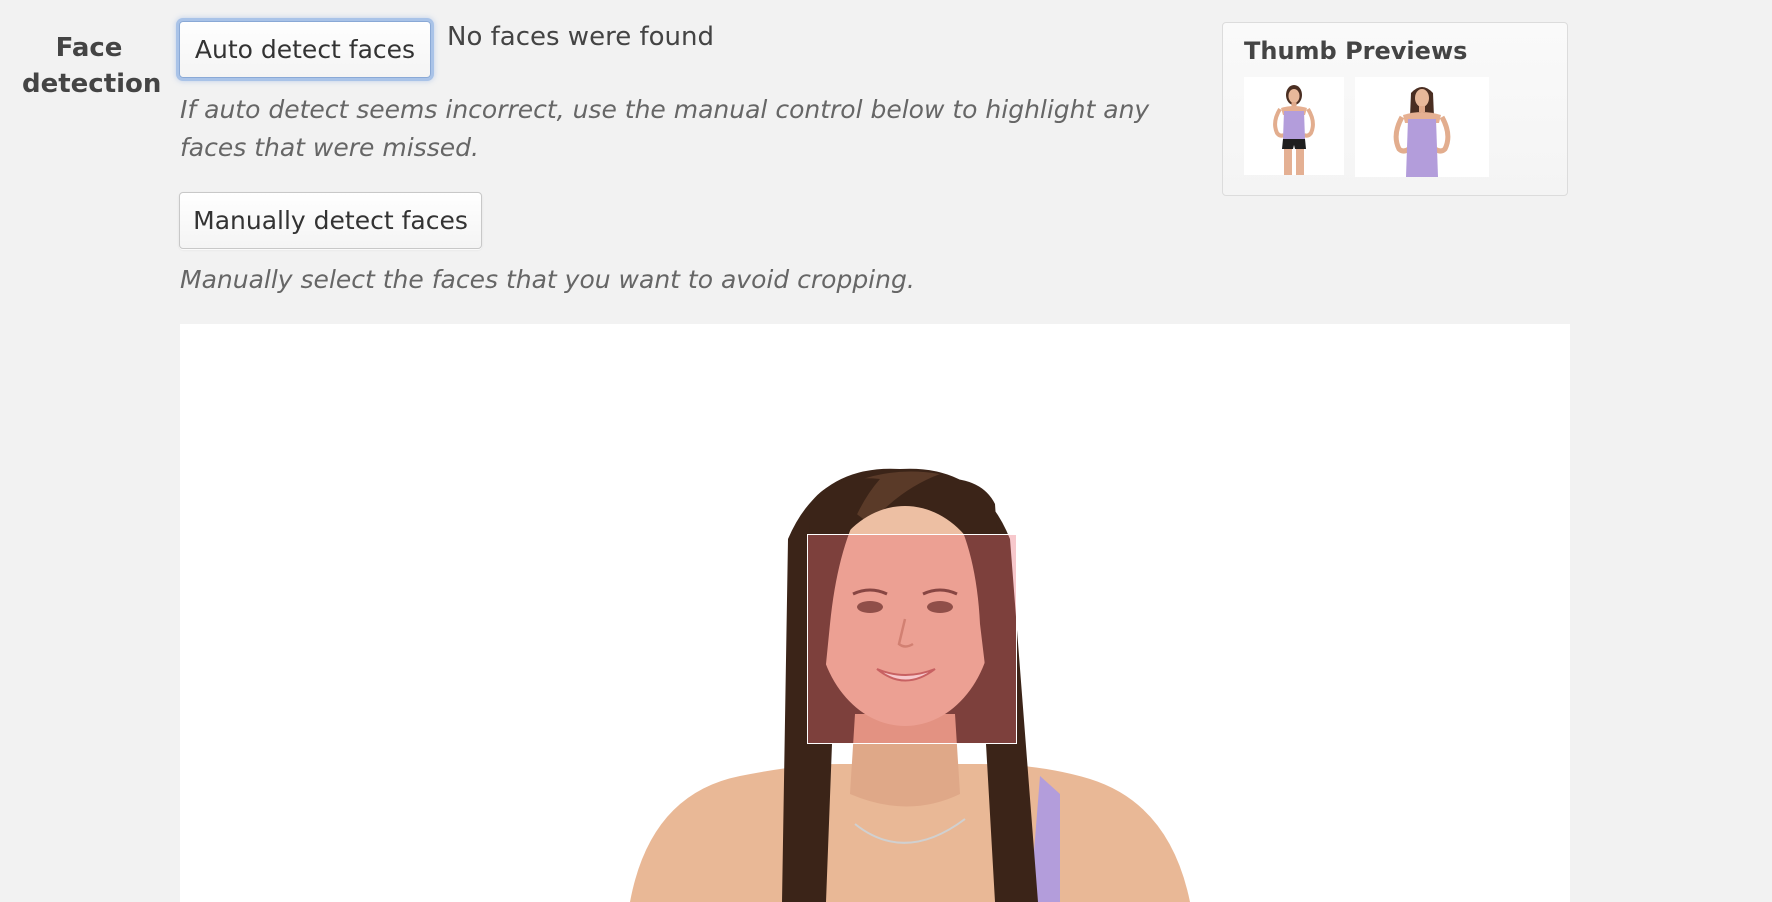  What do you see at coordinates (305, 49) in the screenshot?
I see `auto-detect-faces-button: Auto detect faces` at bounding box center [305, 49].